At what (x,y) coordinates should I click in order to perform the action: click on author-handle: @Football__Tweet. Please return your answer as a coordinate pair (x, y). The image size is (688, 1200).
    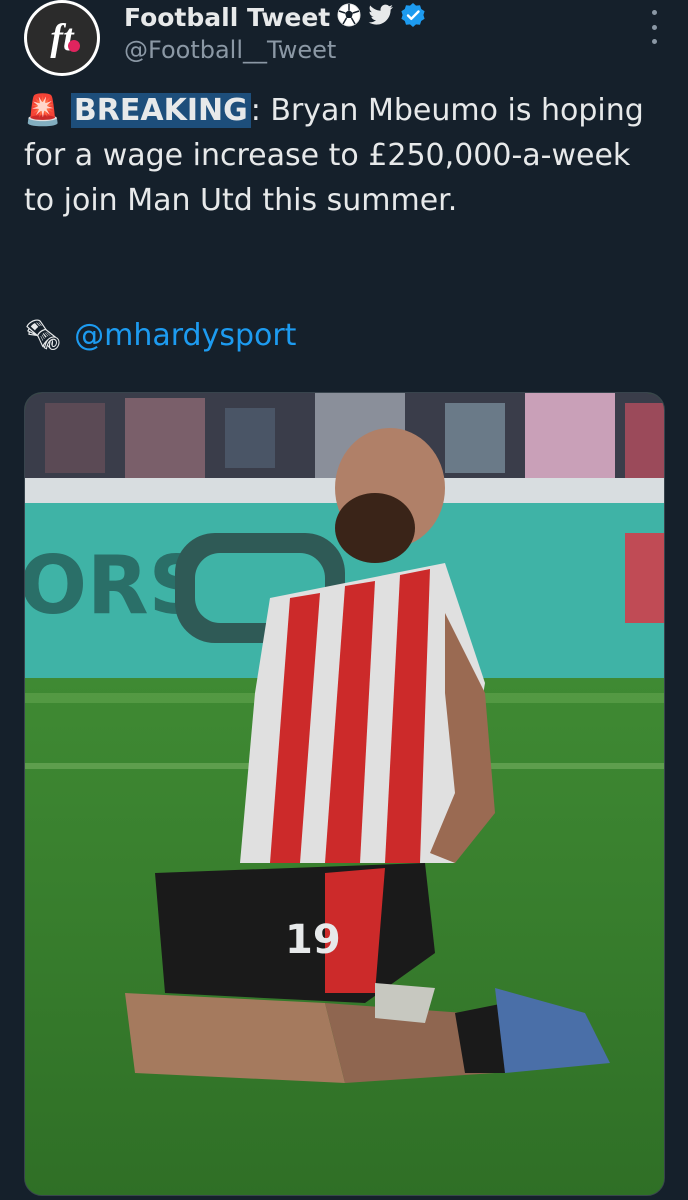
    Looking at the image, I should click on (230, 50).